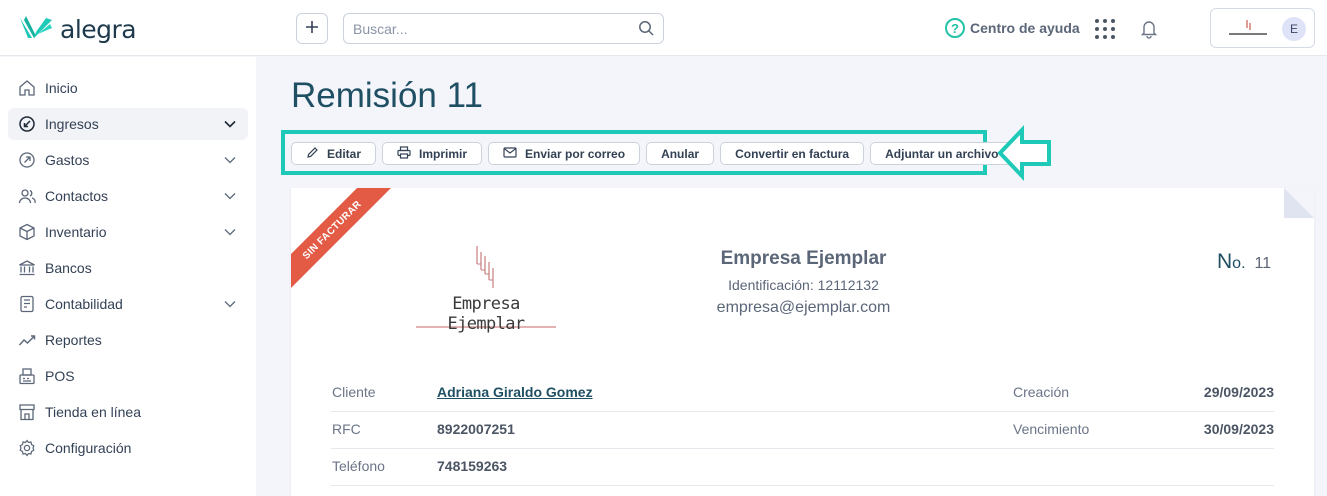 This screenshot has width=1327, height=496. I want to click on income-icon, so click(27, 124).